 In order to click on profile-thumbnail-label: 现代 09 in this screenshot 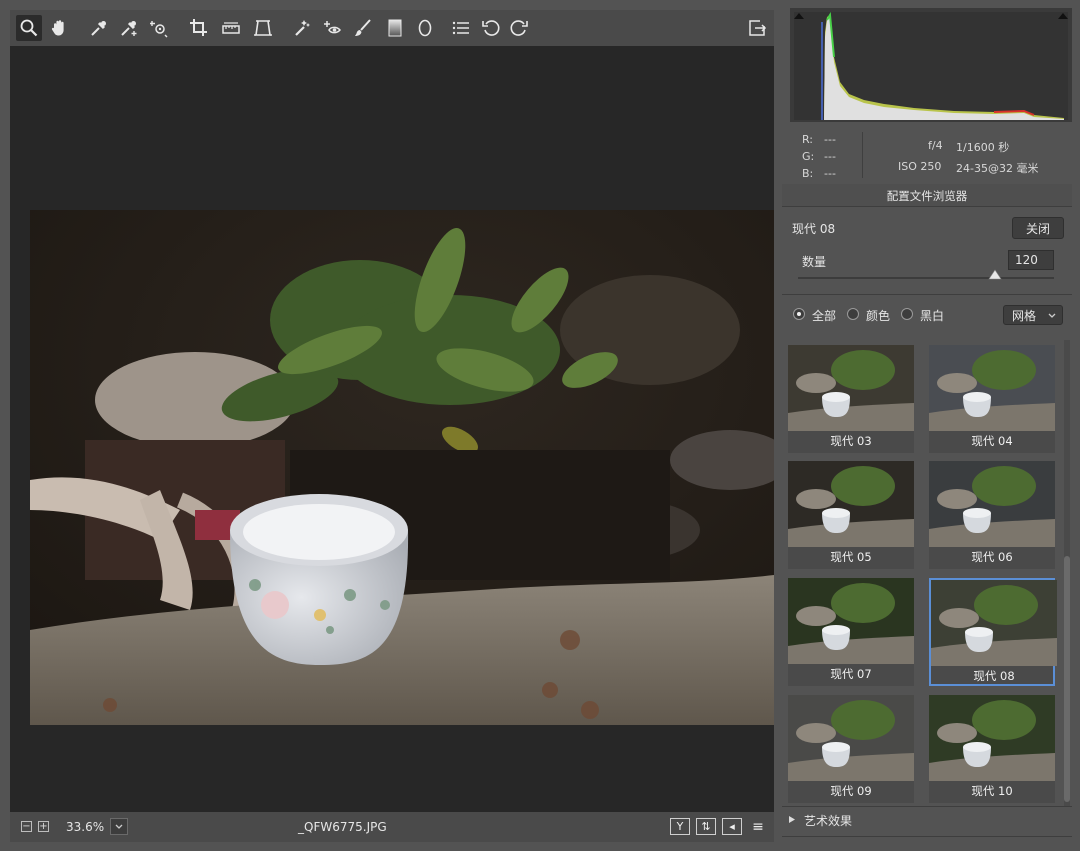, I will do `click(851, 791)`.